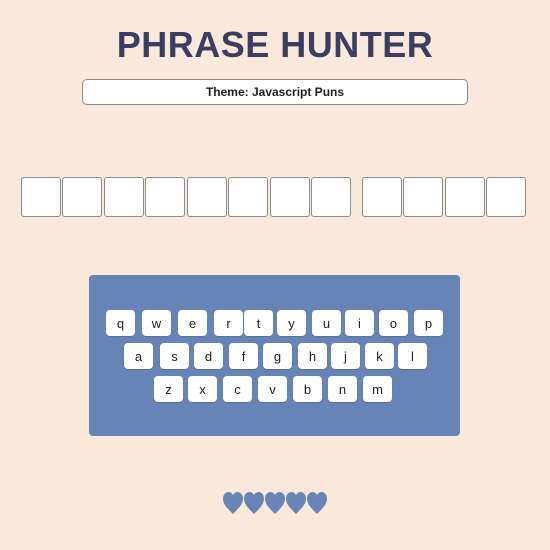 The width and height of the screenshot is (550, 550). I want to click on key-s: s, so click(174, 356).